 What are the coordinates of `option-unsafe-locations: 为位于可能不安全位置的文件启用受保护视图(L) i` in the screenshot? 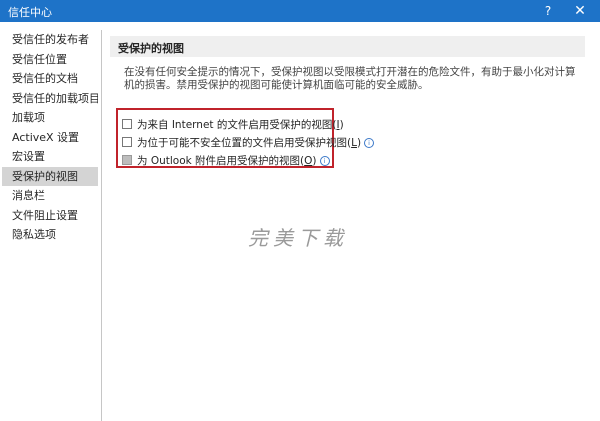 It's located at (248, 142).